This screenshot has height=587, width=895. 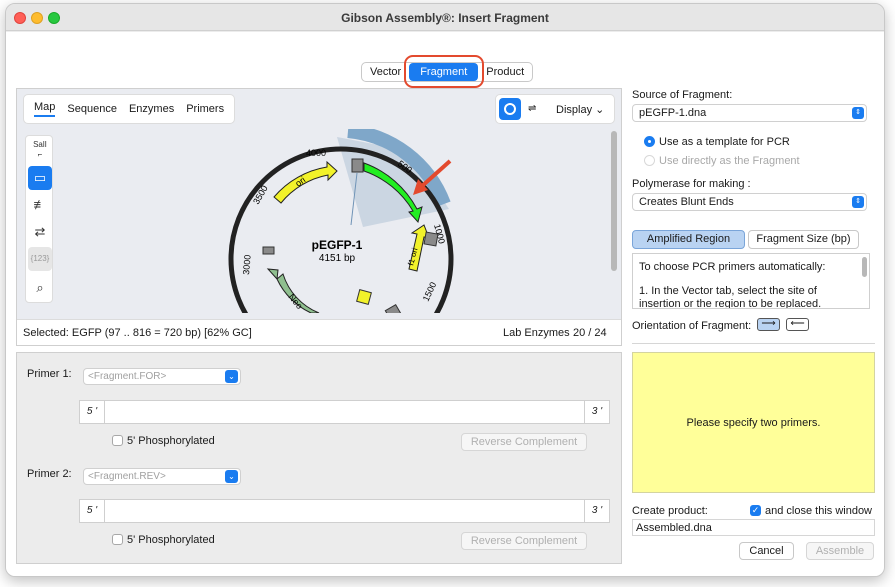 I want to click on orientation-forward-button: ⟶, so click(x=768, y=324).